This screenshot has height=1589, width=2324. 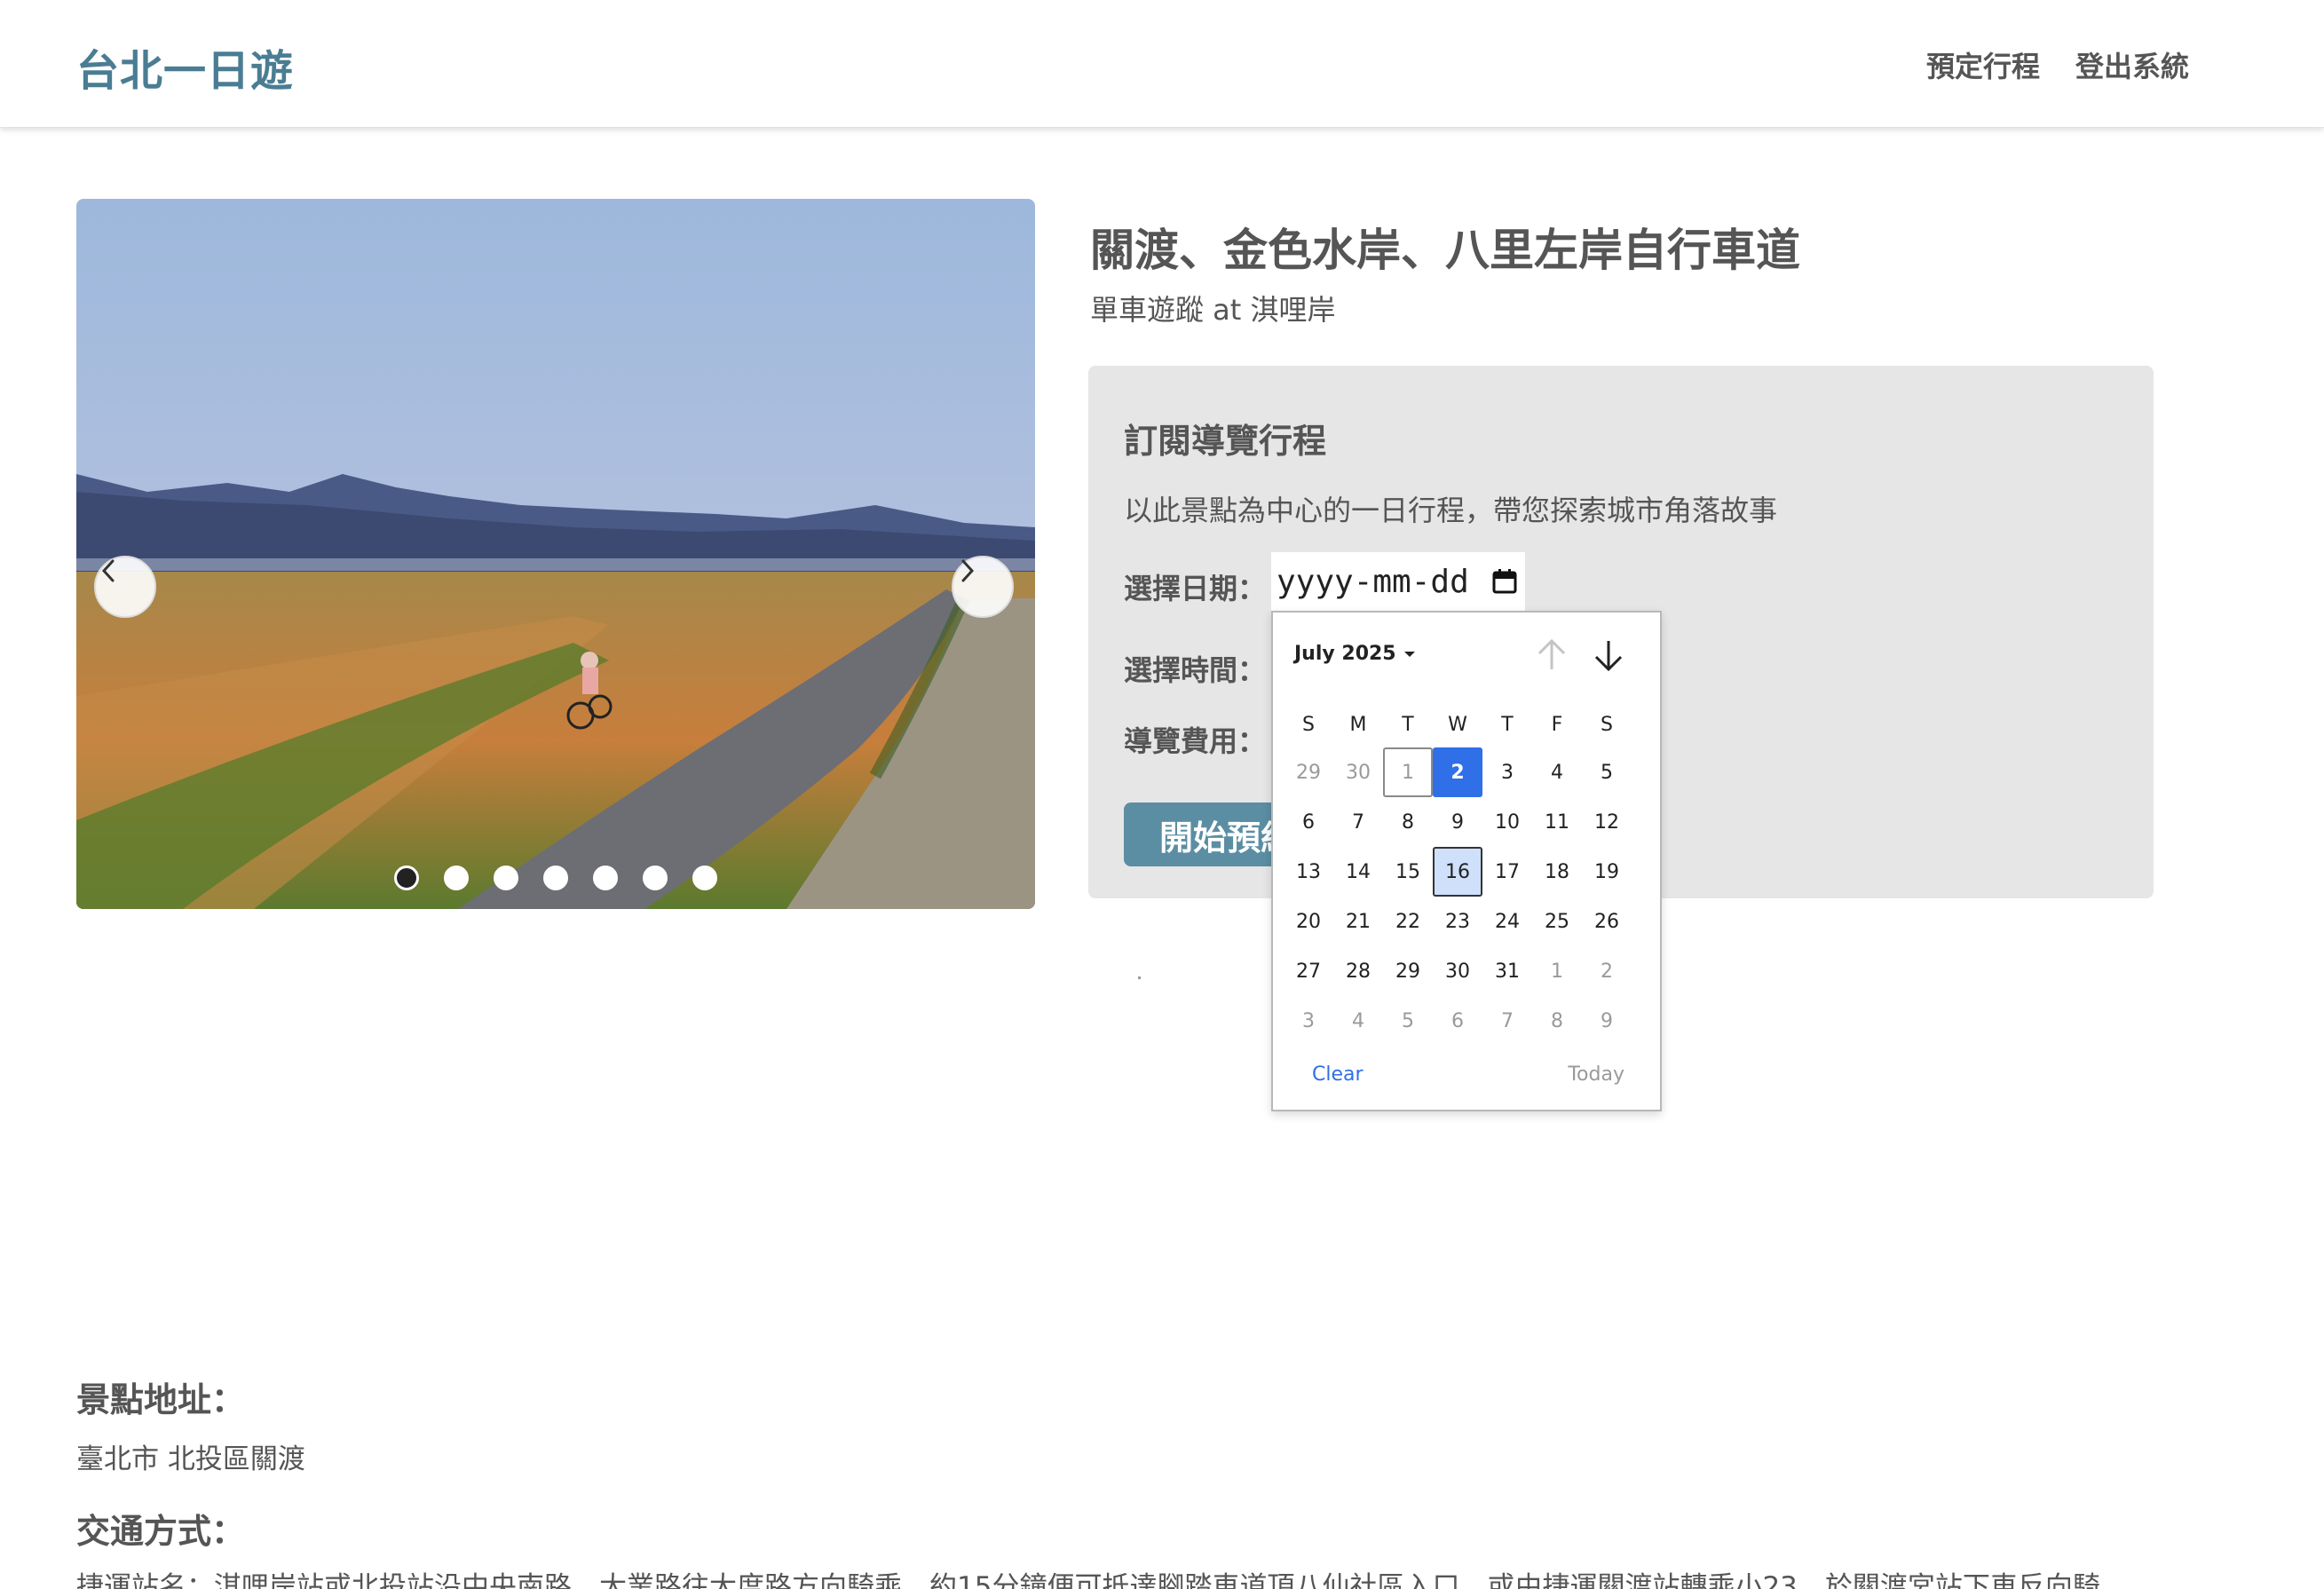 I want to click on datepicker-popup: July 2025 S M T W T F S 29 30 1 2 3 4 5, so click(x=1466, y=861).